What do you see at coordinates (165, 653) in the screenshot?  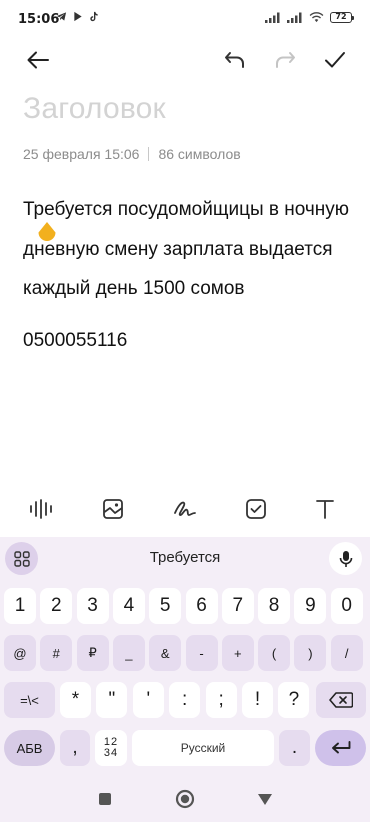 I see `key-symbol-4: &` at bounding box center [165, 653].